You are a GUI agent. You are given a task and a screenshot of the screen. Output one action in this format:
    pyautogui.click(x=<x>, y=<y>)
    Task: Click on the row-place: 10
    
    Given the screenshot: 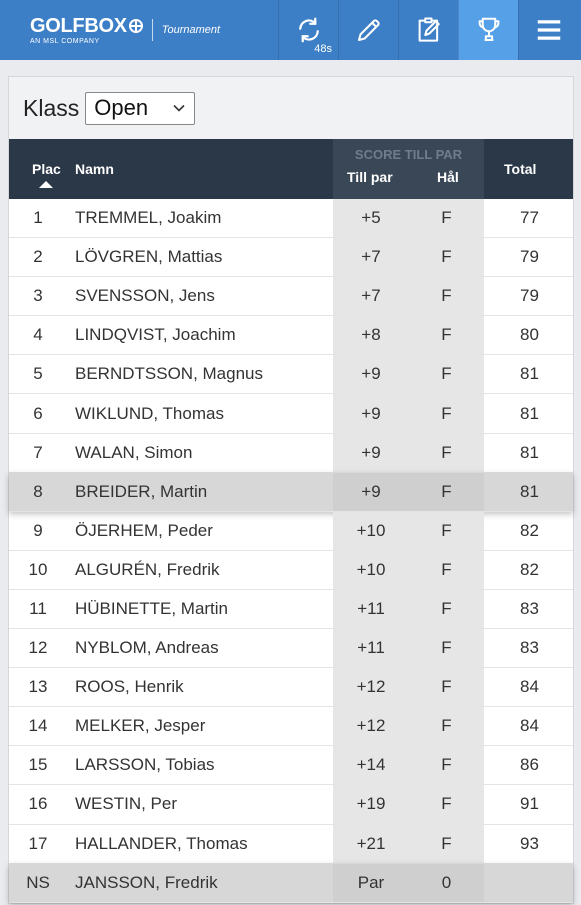 What is the action you would take?
    pyautogui.click(x=38, y=569)
    